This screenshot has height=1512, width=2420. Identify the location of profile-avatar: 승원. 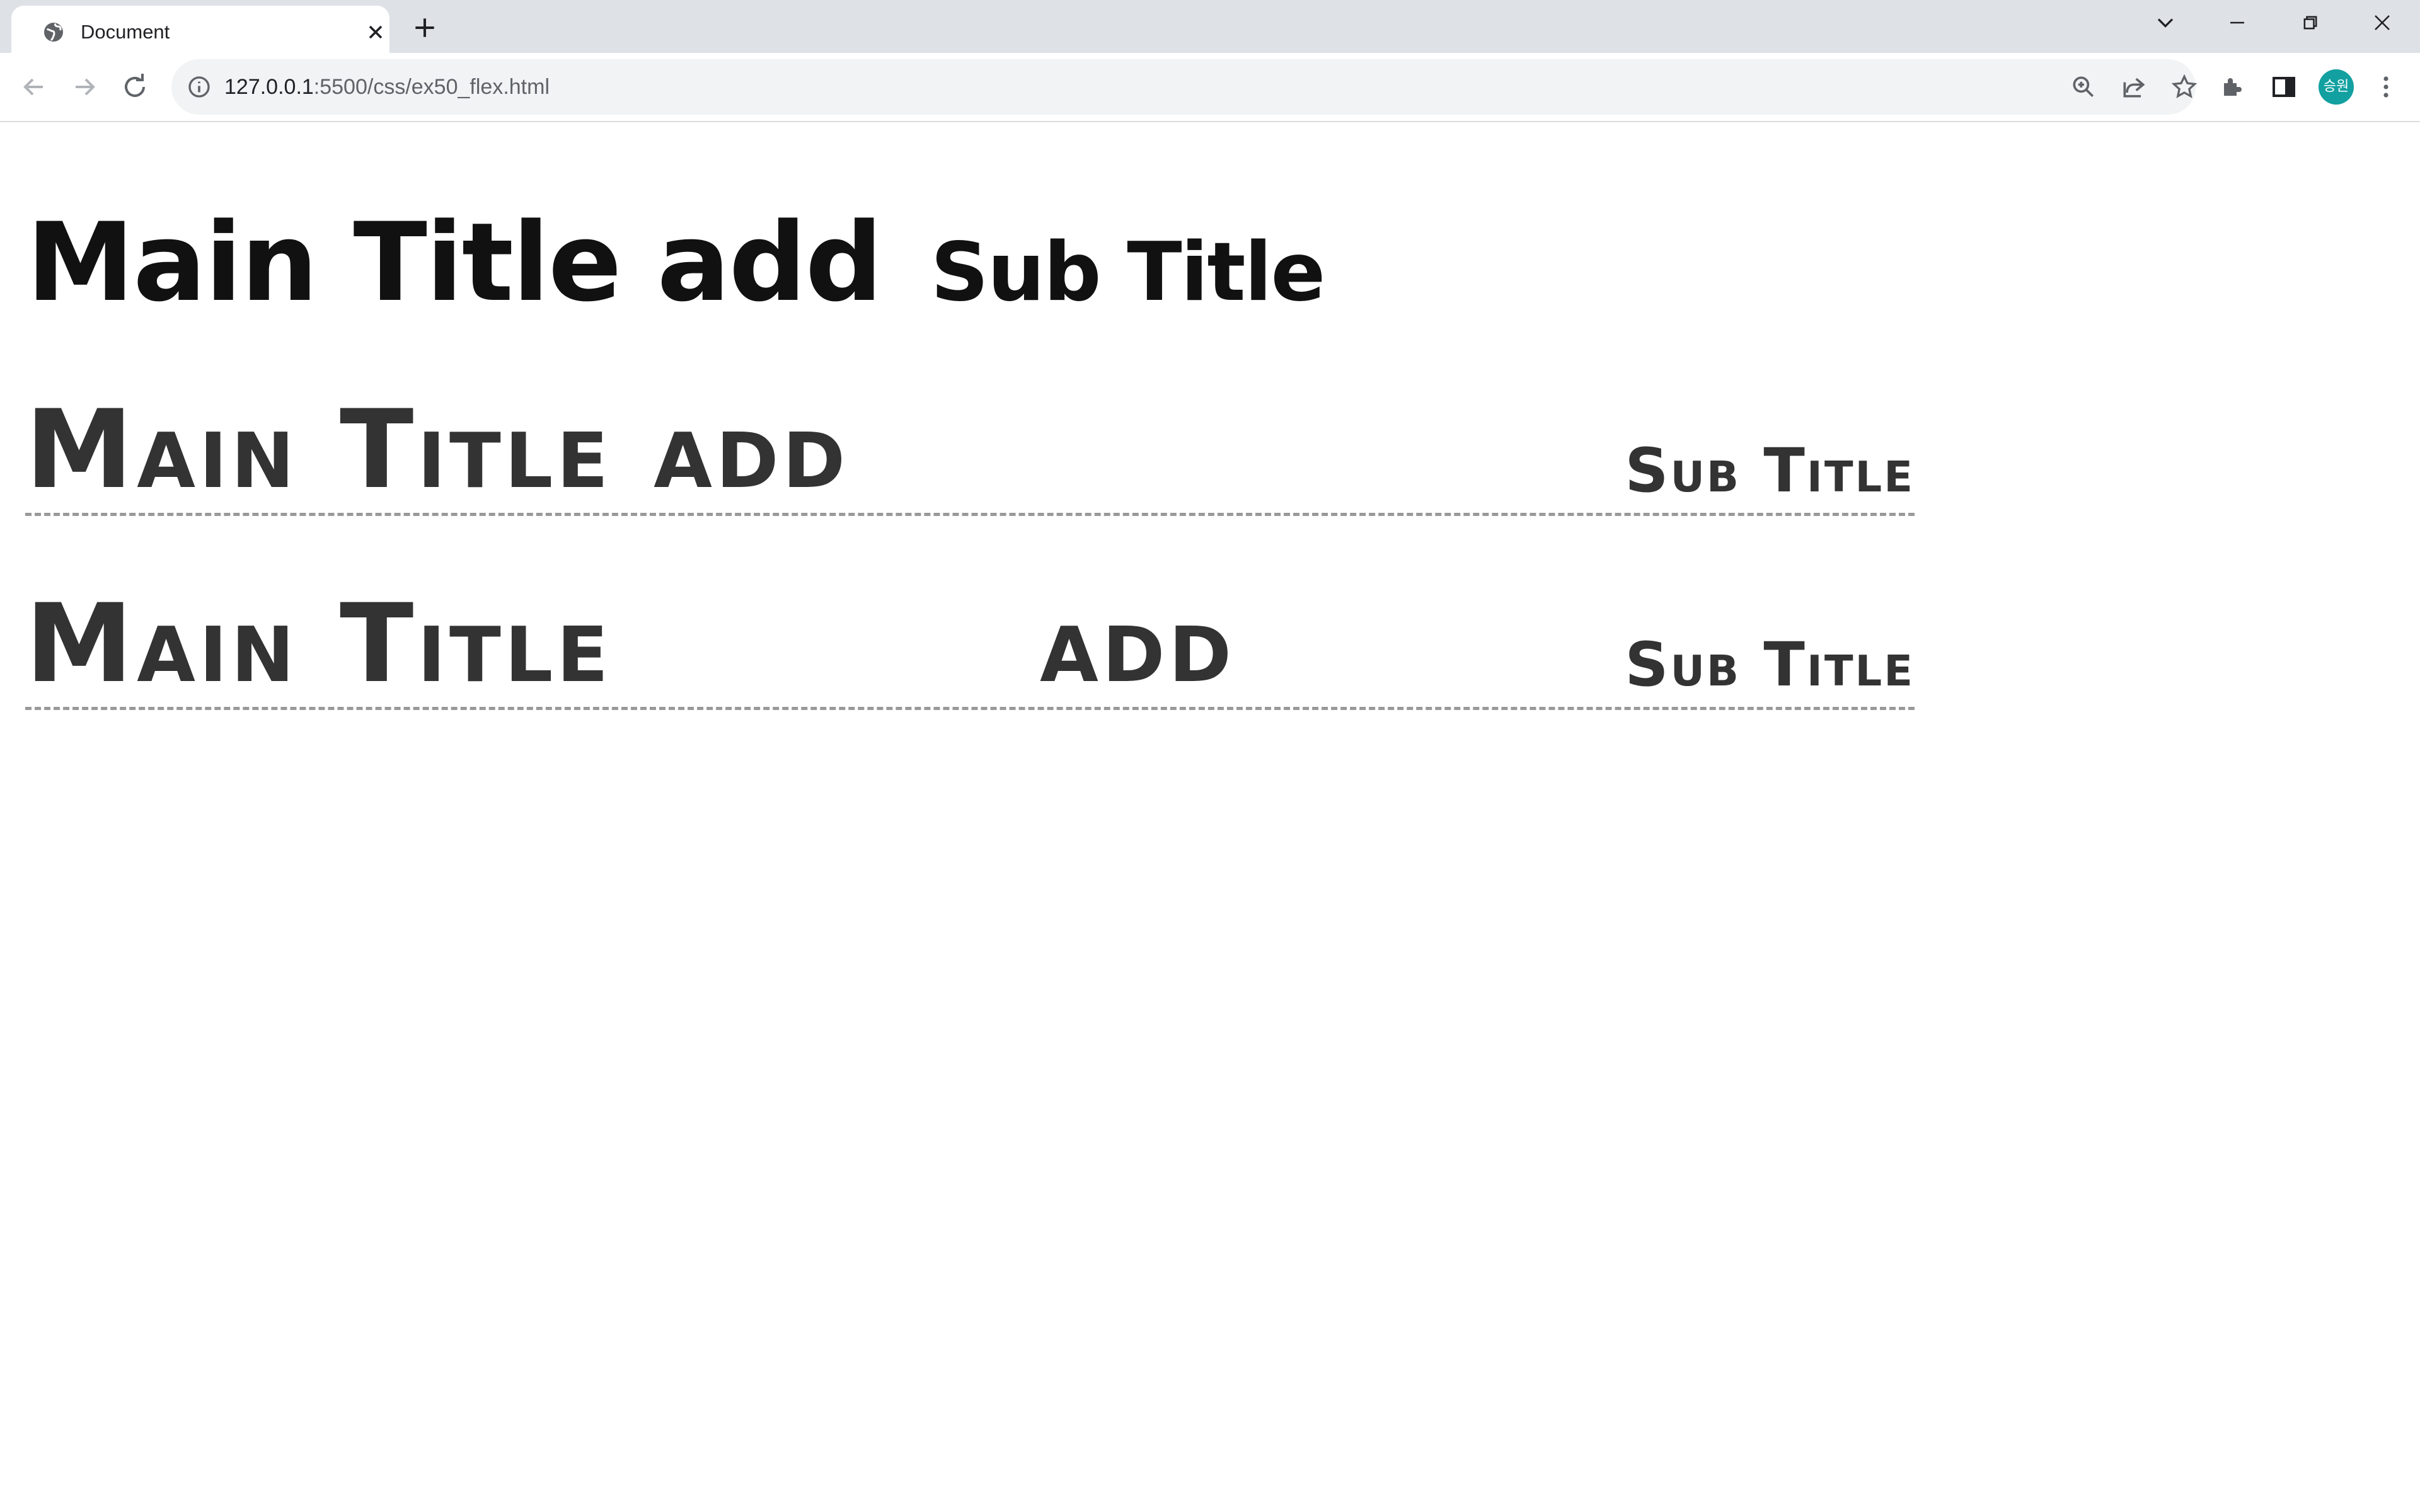
(2336, 87).